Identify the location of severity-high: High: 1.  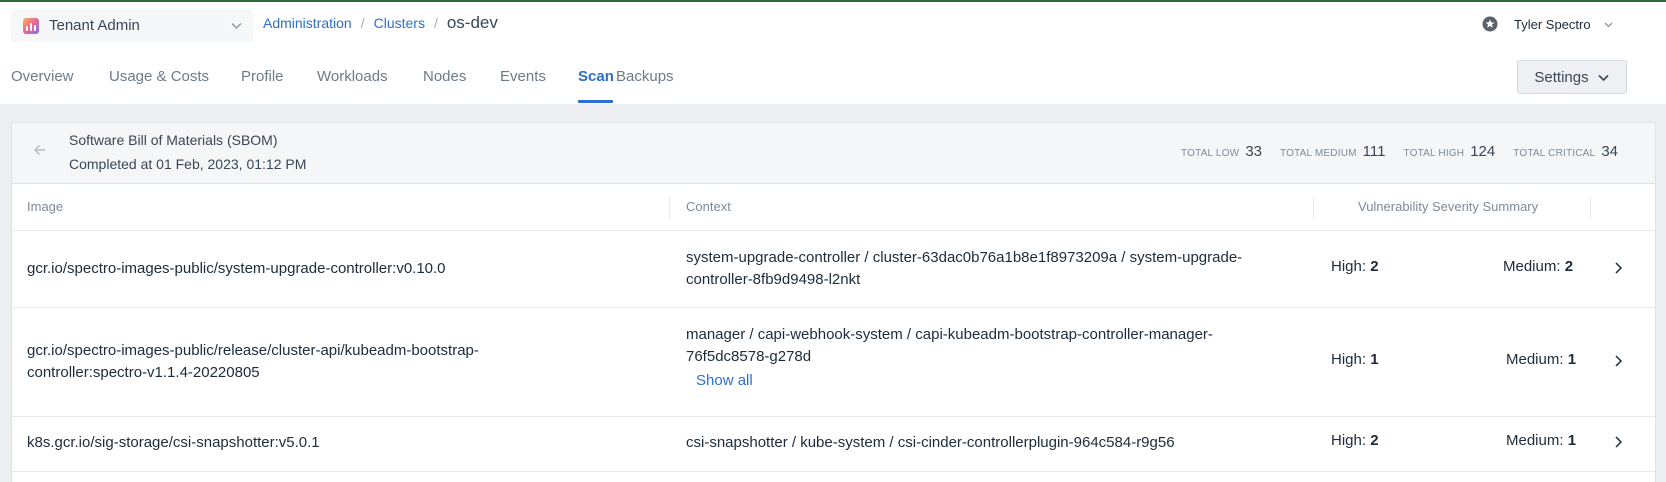
(1355, 359).